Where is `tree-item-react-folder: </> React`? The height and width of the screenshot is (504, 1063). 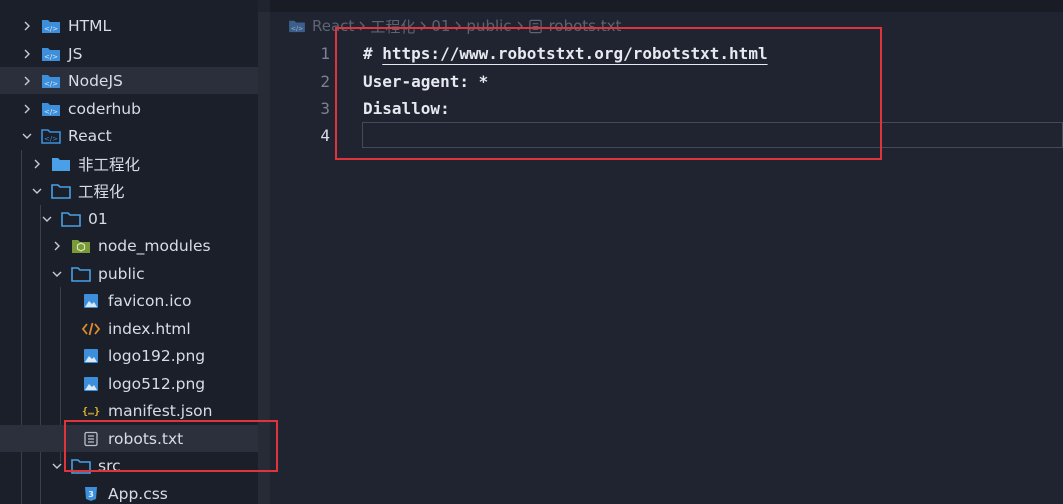 tree-item-react-folder: </> React is located at coordinates (129, 135).